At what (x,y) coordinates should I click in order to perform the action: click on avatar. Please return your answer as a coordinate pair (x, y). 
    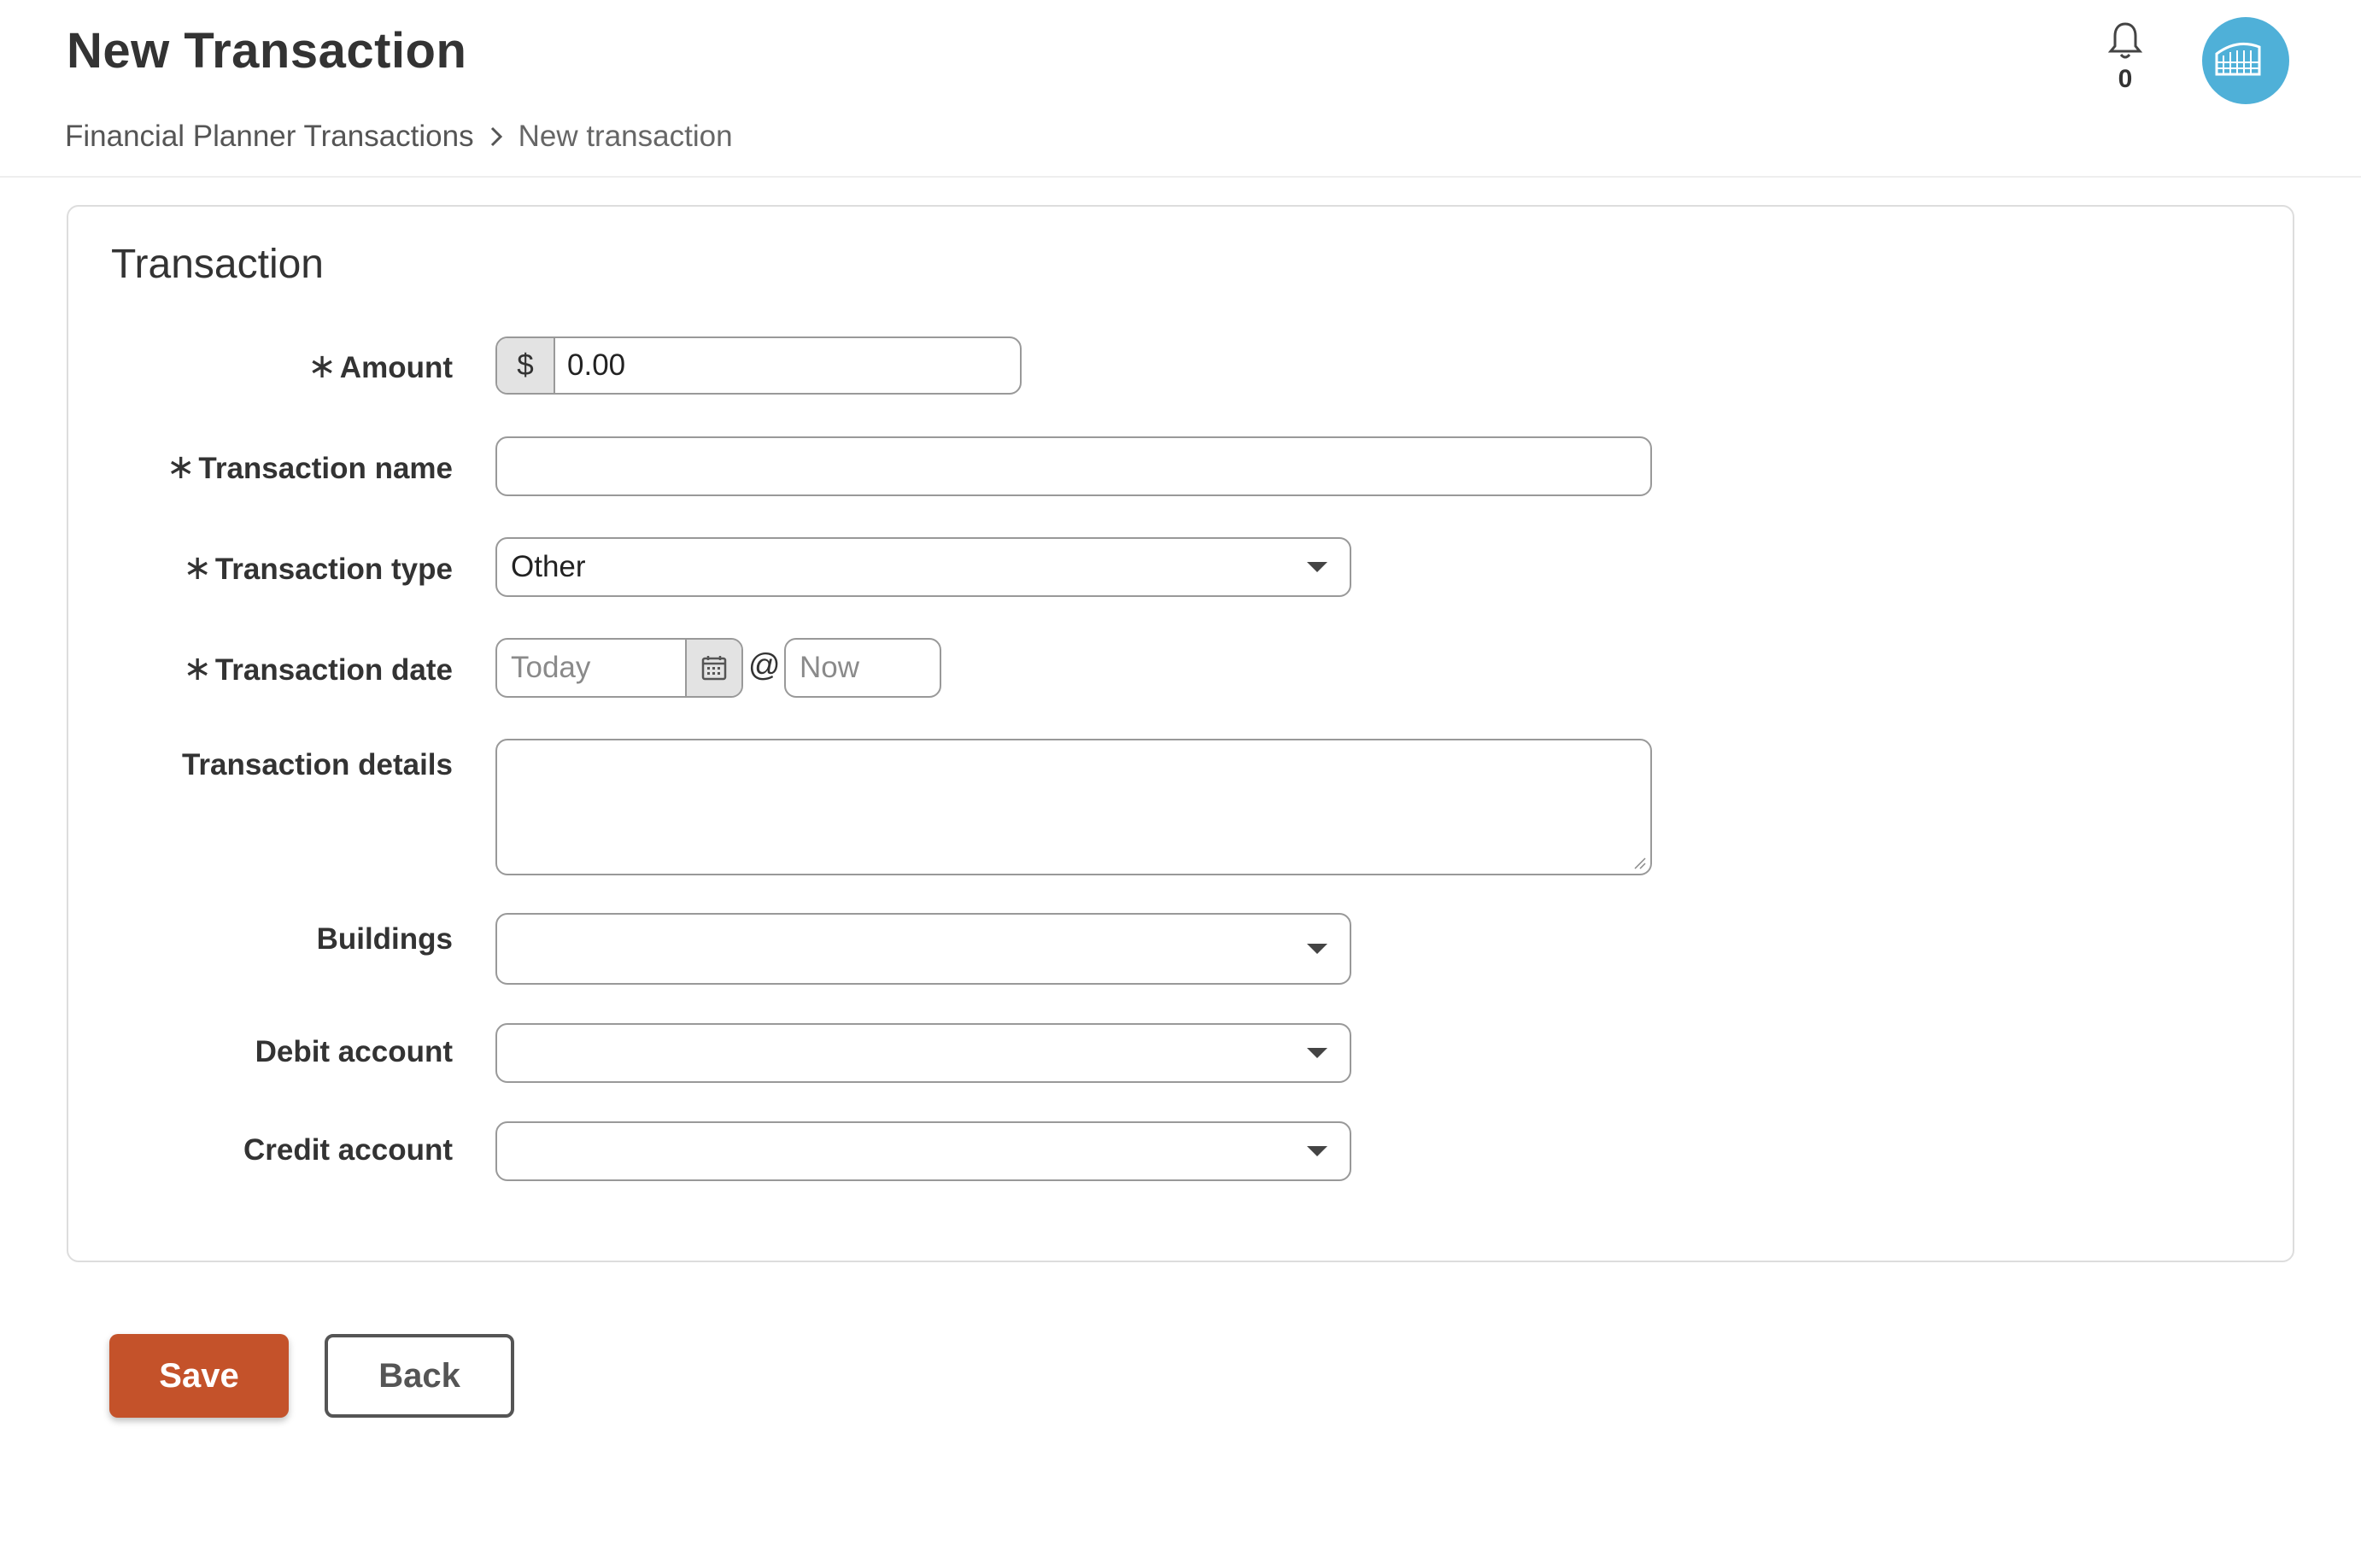
    Looking at the image, I should click on (2245, 60).